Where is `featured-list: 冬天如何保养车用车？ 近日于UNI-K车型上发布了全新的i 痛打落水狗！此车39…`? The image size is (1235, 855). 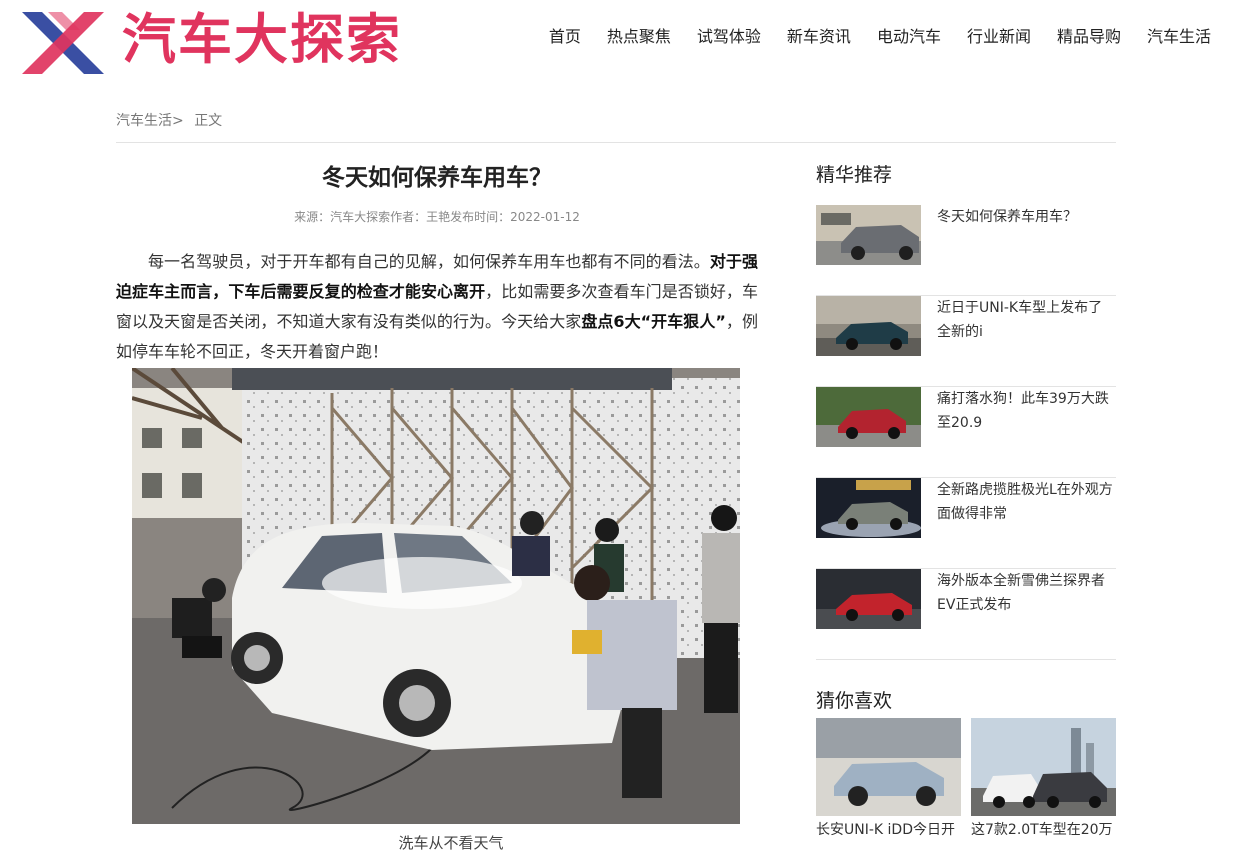 featured-list: 冬天如何保养车用车？ 近日于UNI-K车型上发布了全新的i 痛打落水狗！此车39… is located at coordinates (966, 432).